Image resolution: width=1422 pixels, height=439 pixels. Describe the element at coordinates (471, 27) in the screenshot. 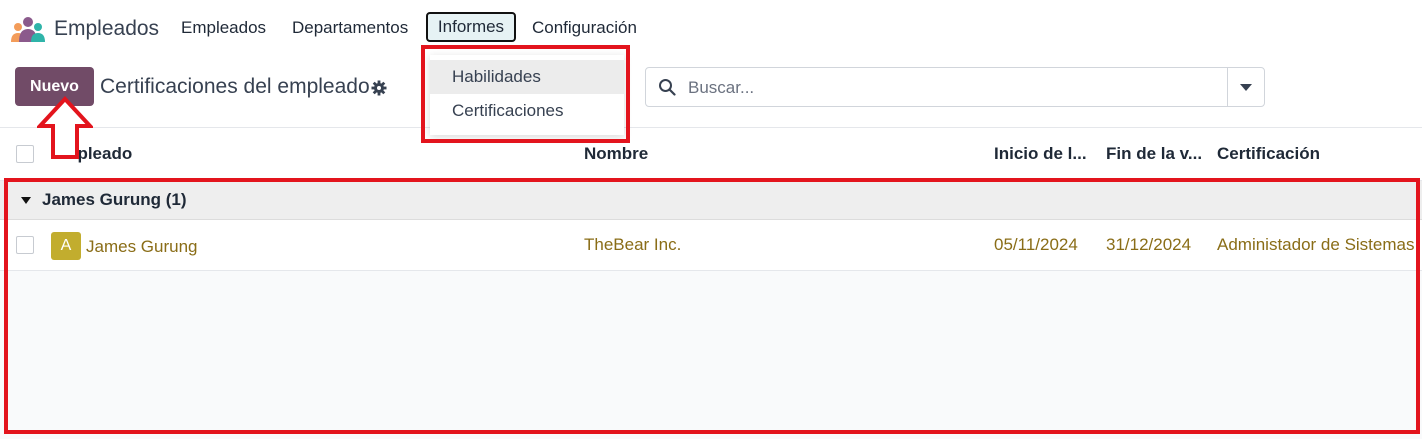

I see `menu-informes: Informes` at that location.